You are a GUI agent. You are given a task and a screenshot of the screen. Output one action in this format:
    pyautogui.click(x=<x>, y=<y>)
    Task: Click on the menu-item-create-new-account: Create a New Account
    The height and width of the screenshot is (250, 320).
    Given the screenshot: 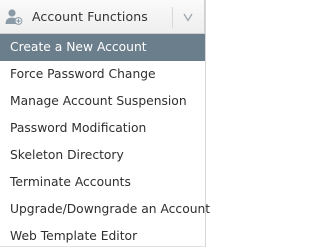 What is the action you would take?
    pyautogui.click(x=102, y=47)
    